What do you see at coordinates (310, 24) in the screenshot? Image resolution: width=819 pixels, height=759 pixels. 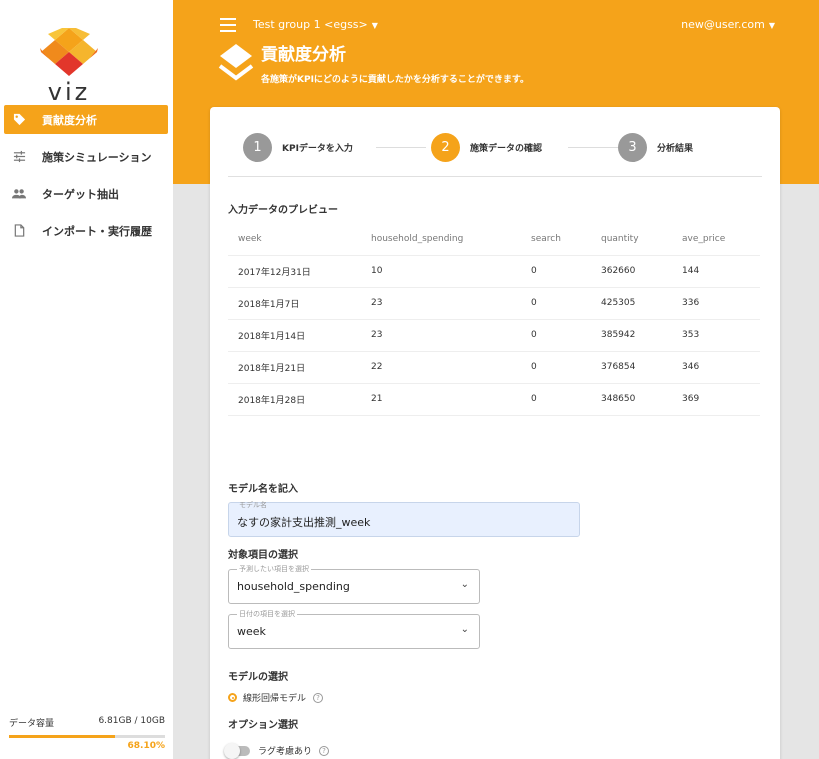 I see `group-name: Test group 1 <egss>` at bounding box center [310, 24].